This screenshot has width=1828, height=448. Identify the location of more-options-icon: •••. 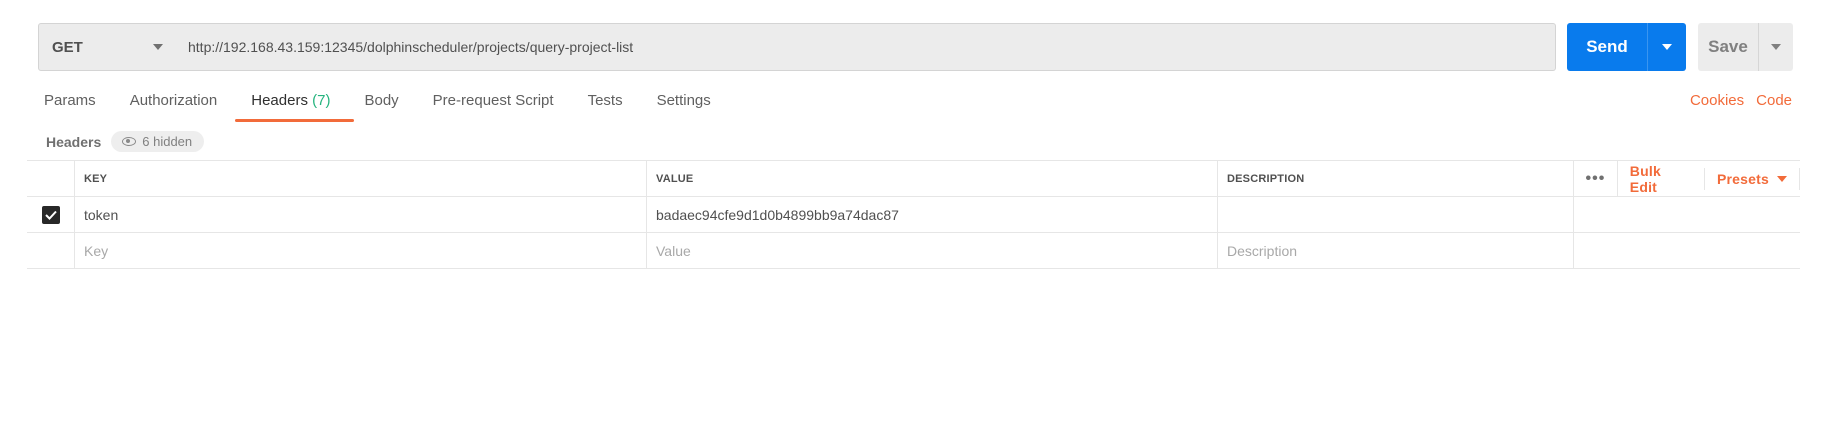
(1596, 178).